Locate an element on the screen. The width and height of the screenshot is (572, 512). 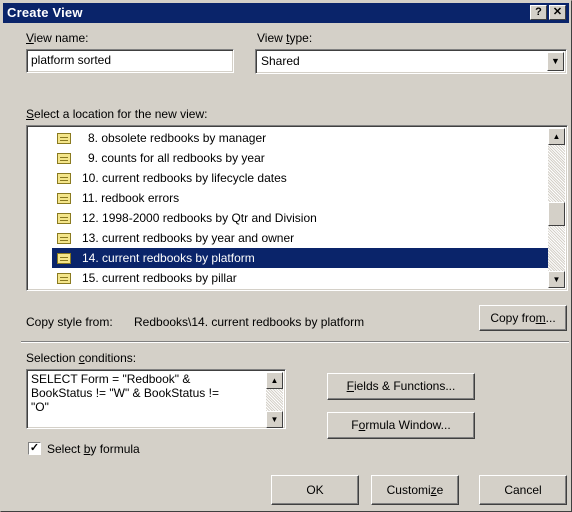
chevron-down-icon: ▼ is located at coordinates (555, 61).